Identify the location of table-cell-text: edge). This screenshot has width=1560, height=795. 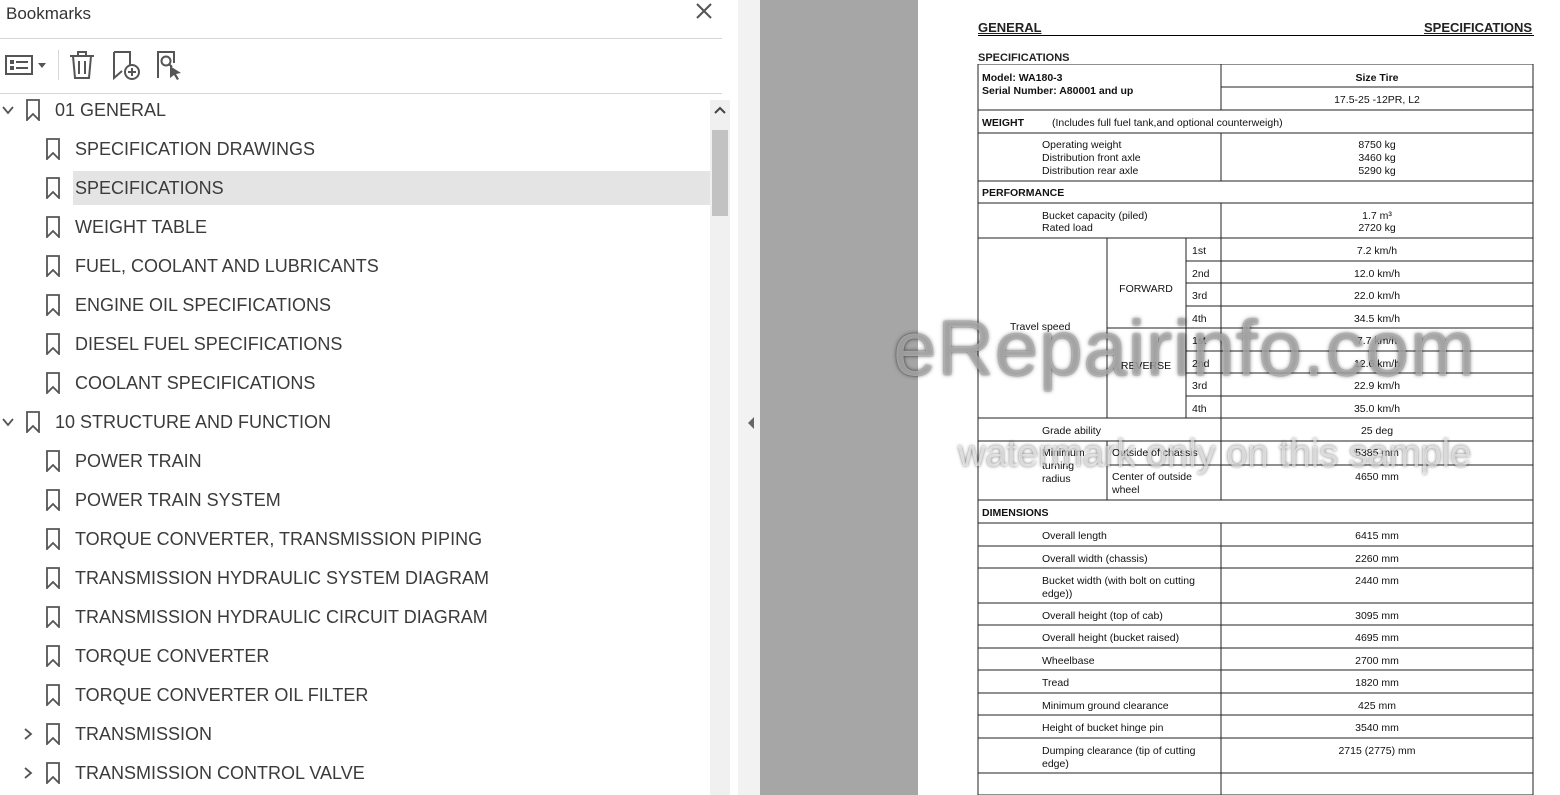
(1055, 764).